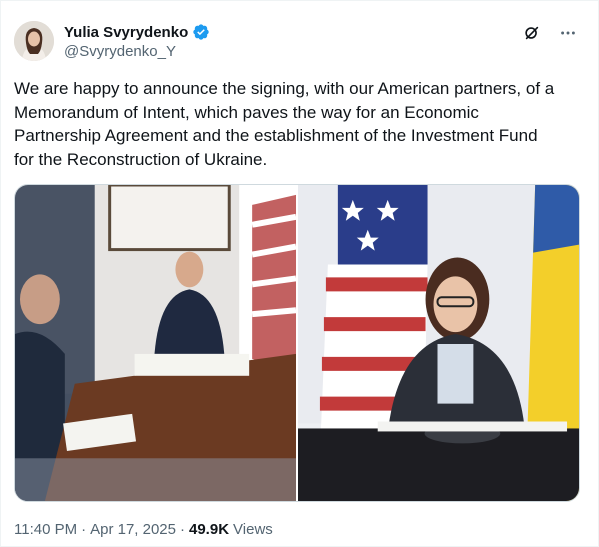  I want to click on profile-photo-icon, so click(34, 41).